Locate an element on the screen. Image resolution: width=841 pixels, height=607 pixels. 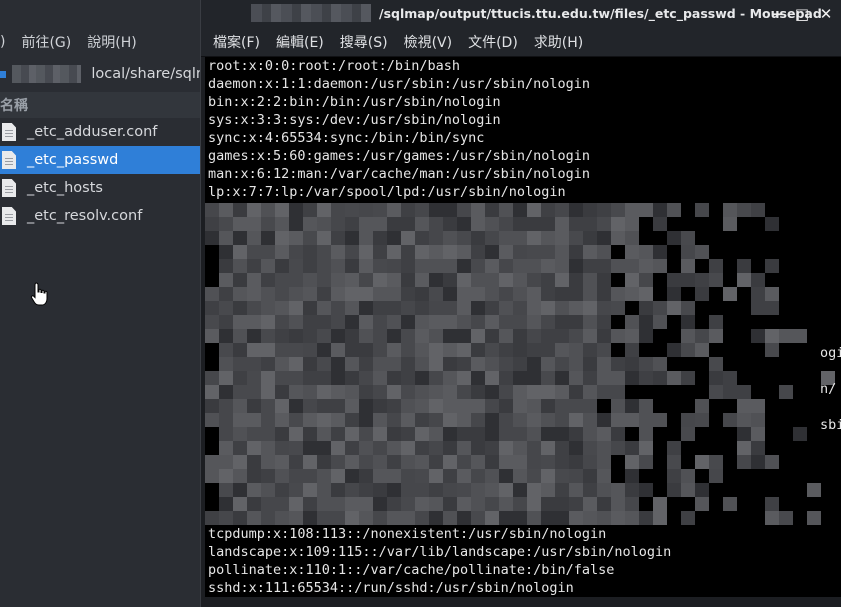
maximize-icon: □ is located at coordinates (802, 14).